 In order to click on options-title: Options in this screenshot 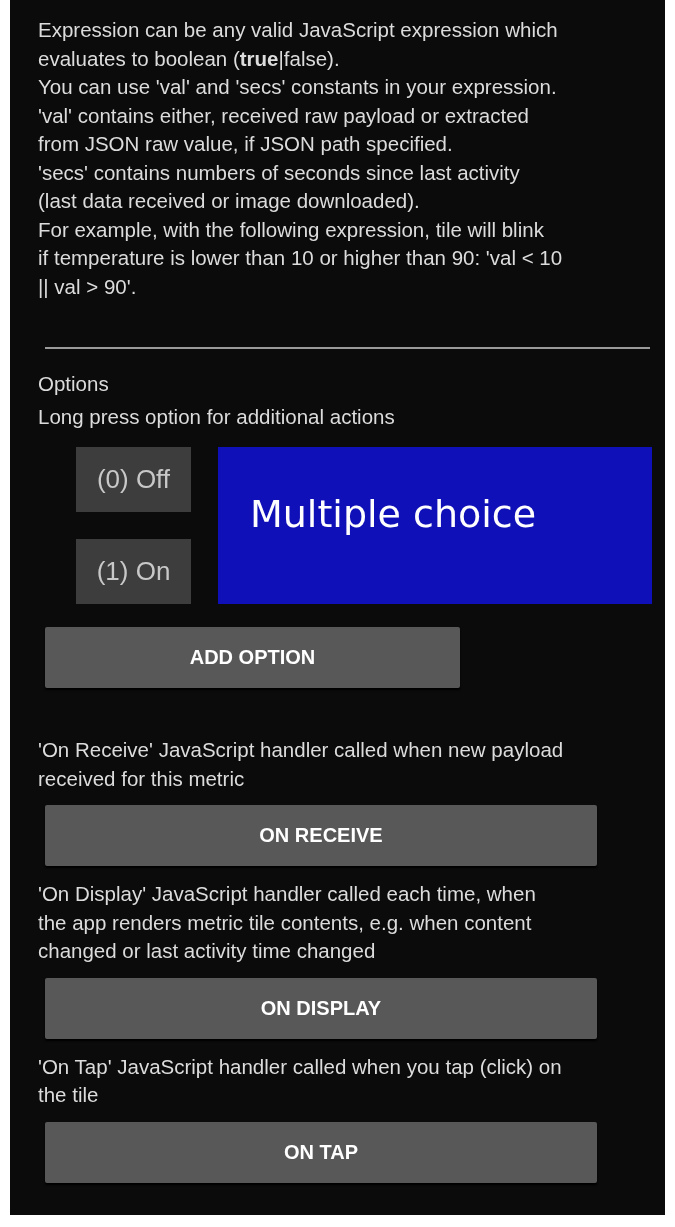, I will do `click(74, 384)`.